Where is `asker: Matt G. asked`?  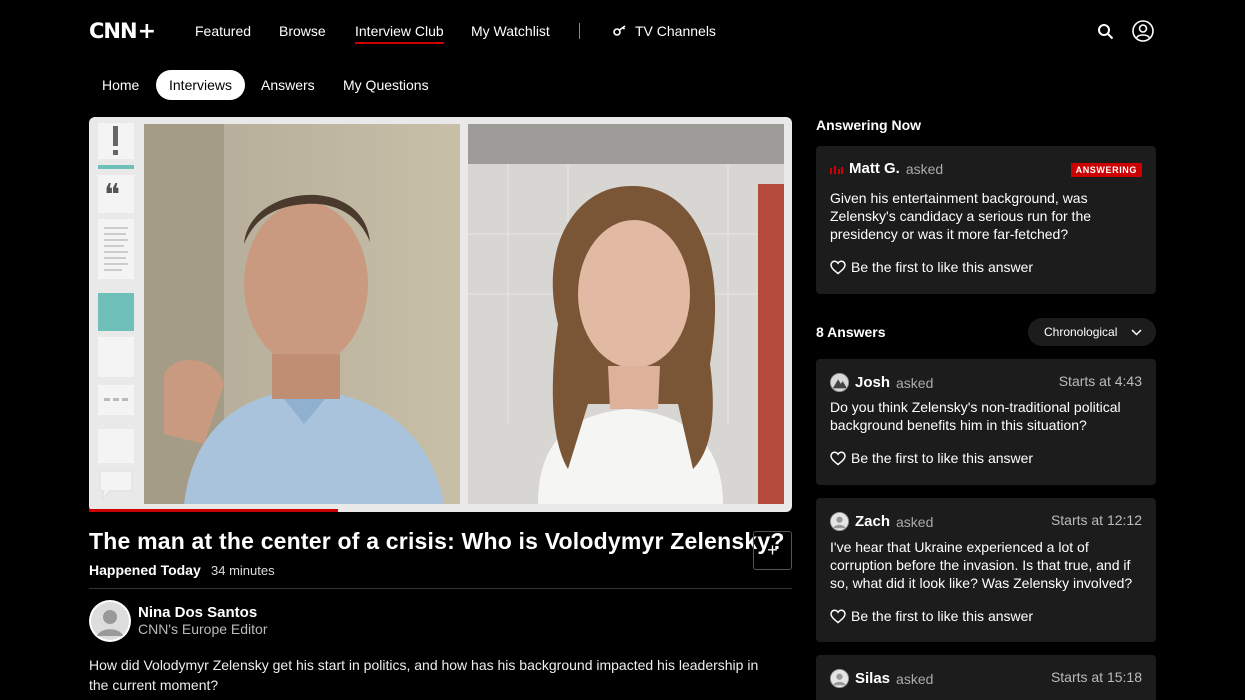
asker: Matt G. asked is located at coordinates (886, 168).